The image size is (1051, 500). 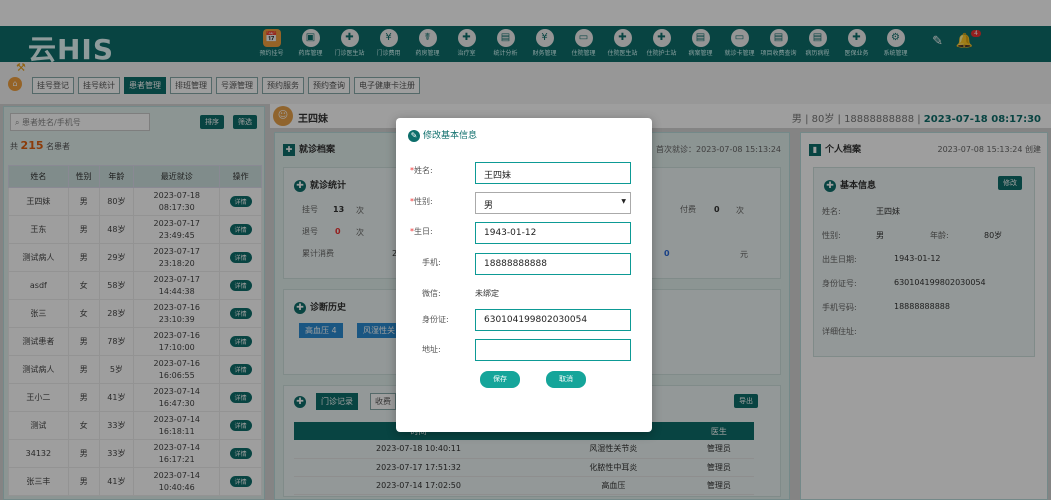 What do you see at coordinates (553, 233) in the screenshot?
I see `birth-input: 1943-01-12` at bounding box center [553, 233].